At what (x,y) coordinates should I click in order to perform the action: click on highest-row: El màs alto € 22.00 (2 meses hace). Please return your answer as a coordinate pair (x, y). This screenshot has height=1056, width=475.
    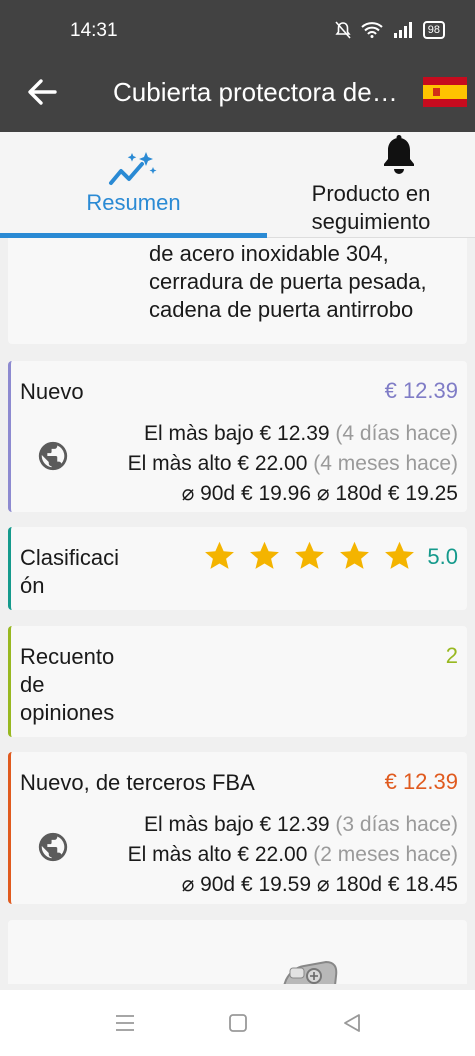
    Looking at the image, I should click on (293, 855).